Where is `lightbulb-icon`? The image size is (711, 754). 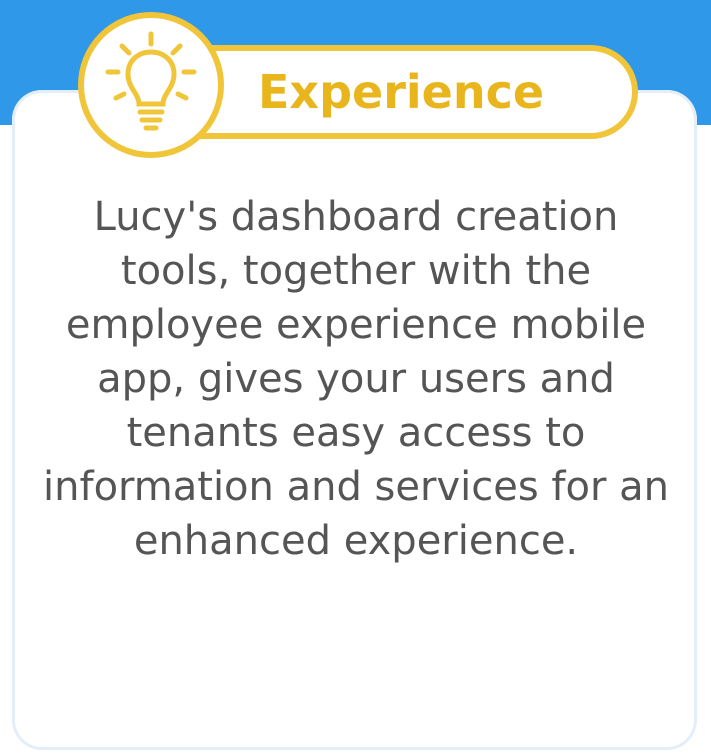 lightbulb-icon is located at coordinates (151, 81).